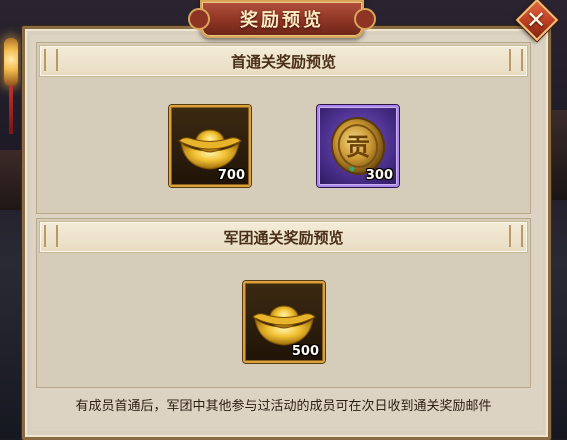 The width and height of the screenshot is (567, 440). I want to click on legion-clear-heading: 军团通关奖励预览, so click(283, 238).